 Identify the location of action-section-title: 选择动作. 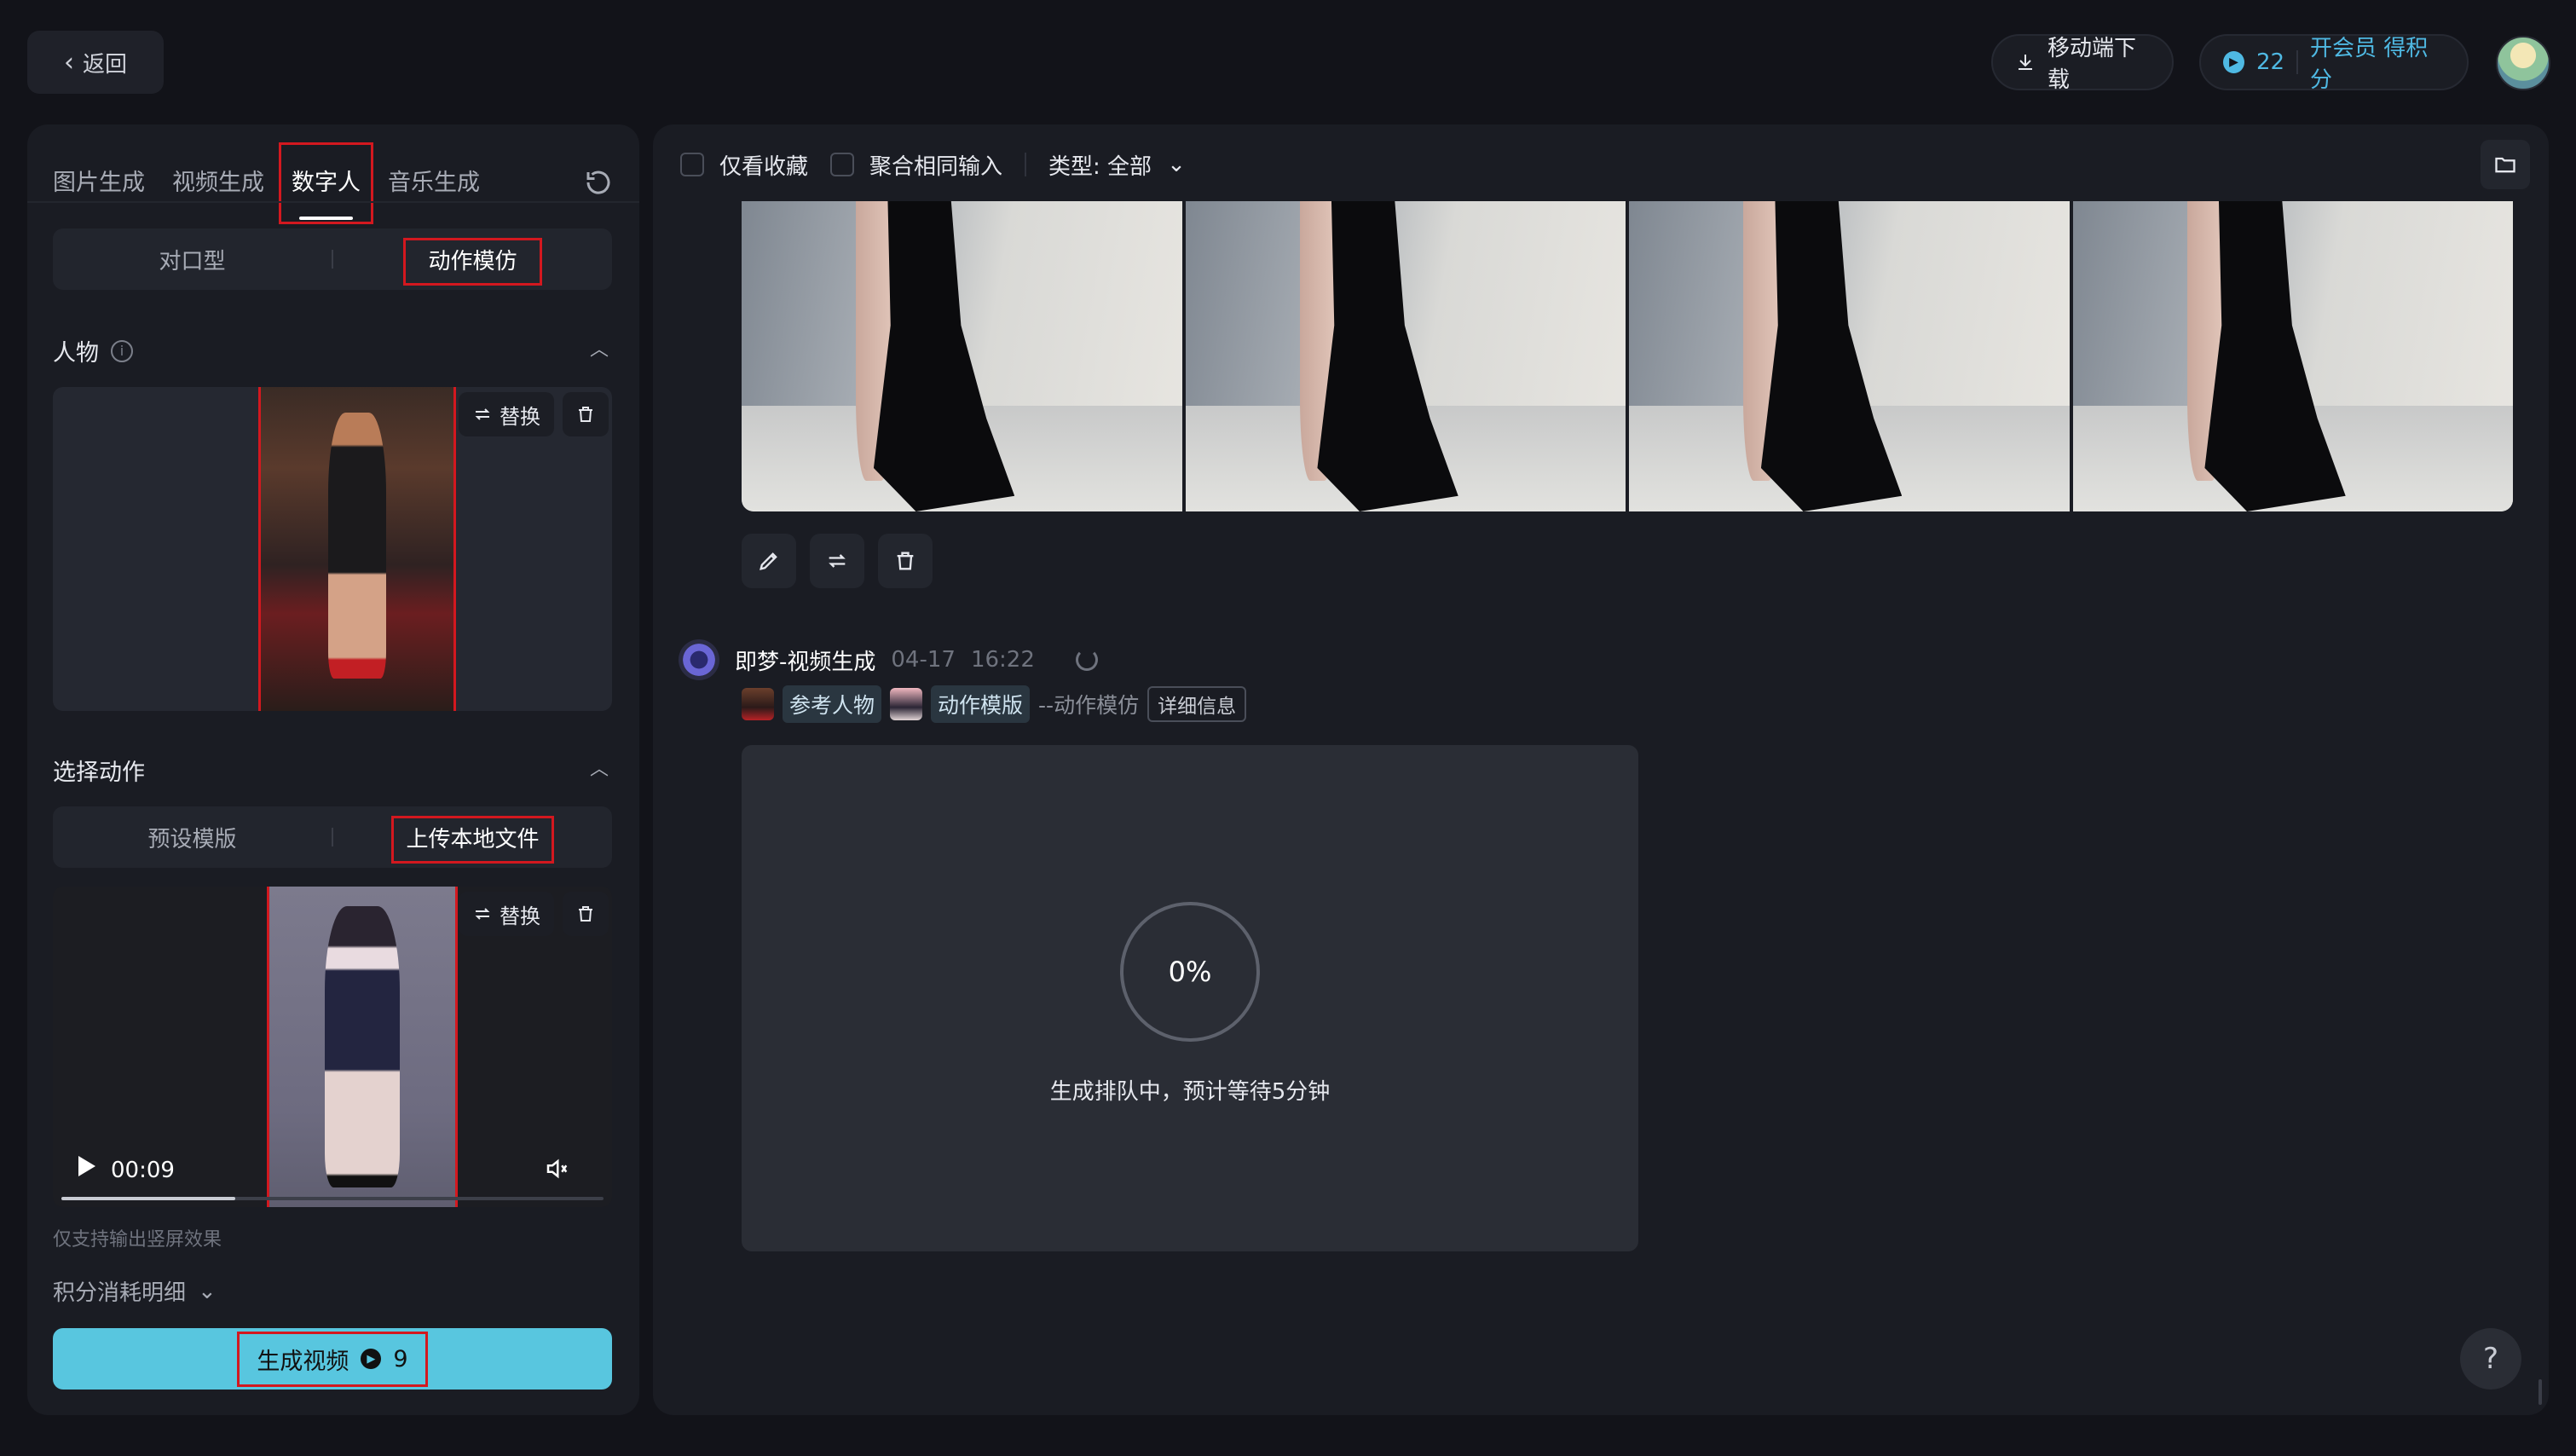
(99, 770).